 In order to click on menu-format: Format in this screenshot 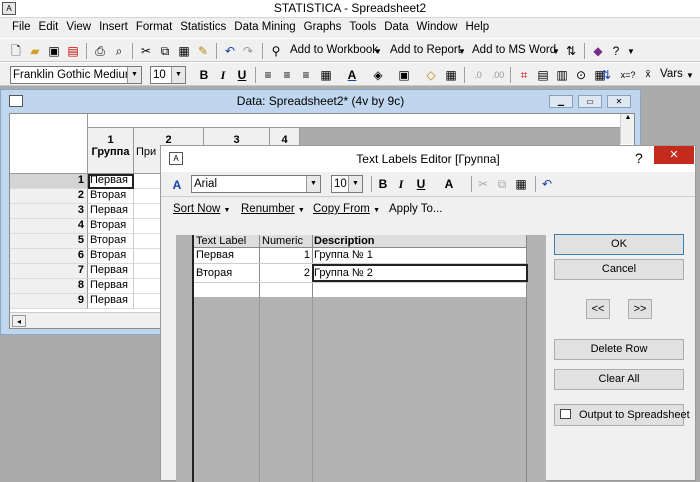, I will do `click(154, 27)`.